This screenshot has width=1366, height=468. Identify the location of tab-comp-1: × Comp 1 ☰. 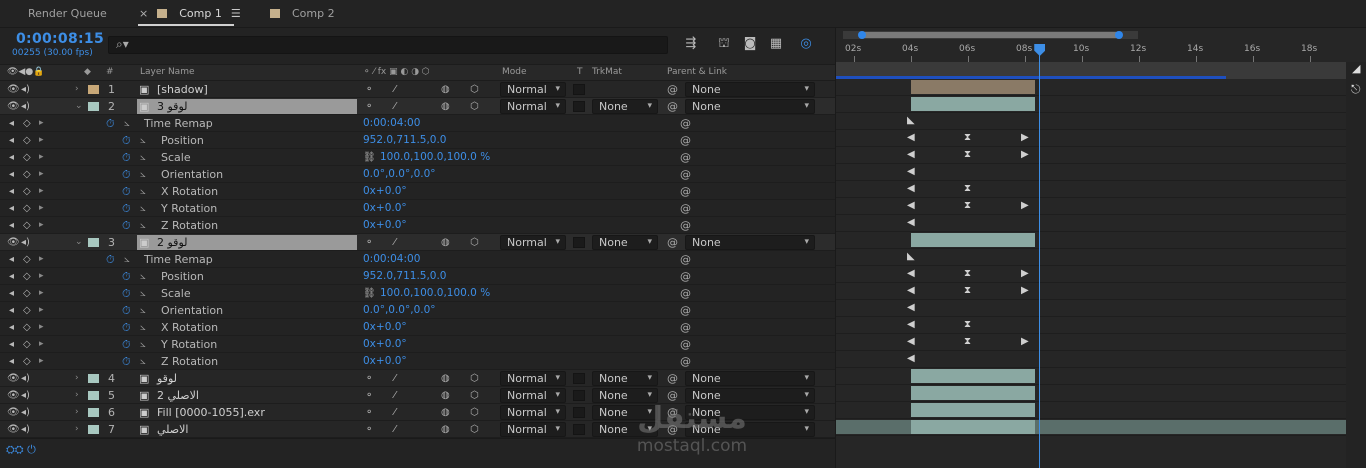
(190, 14).